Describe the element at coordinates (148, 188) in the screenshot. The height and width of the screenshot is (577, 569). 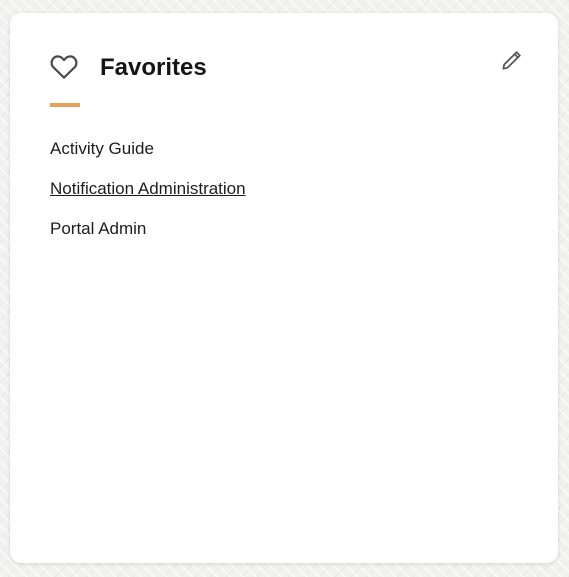
I see `favorite-link-notification-administration: Notification Administration` at that location.